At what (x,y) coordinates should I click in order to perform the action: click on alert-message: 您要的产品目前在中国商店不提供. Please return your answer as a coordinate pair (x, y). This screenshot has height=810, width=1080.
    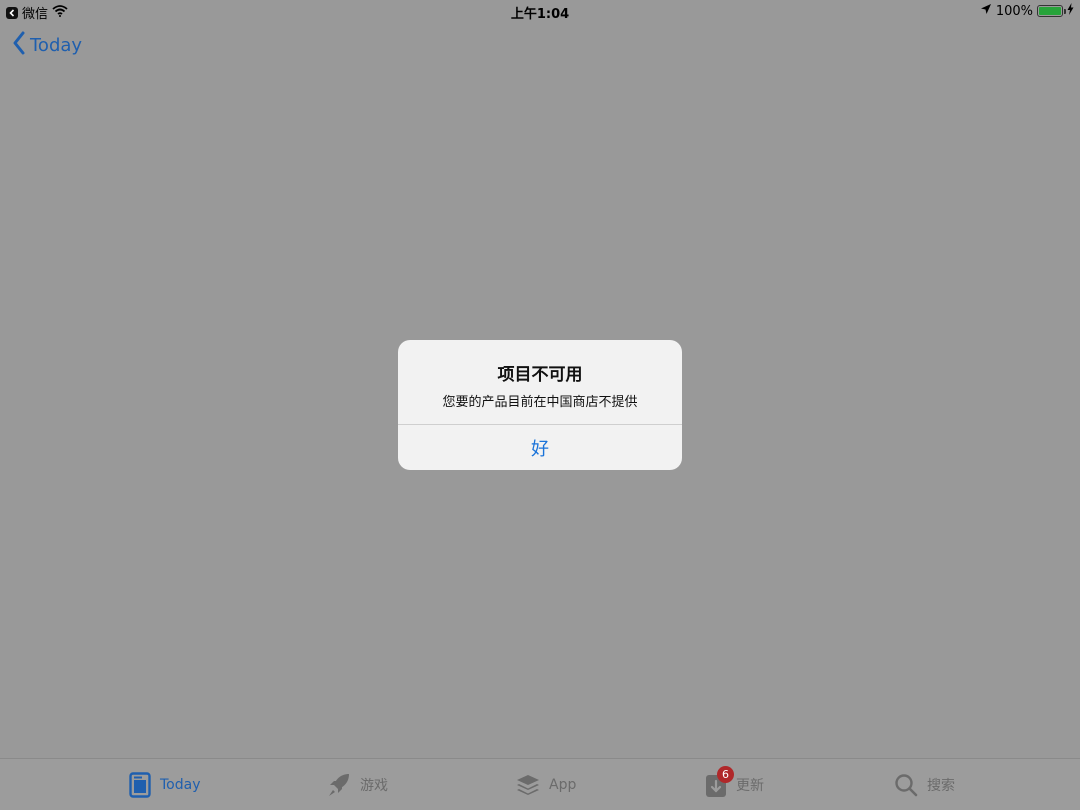
    Looking at the image, I should click on (540, 402).